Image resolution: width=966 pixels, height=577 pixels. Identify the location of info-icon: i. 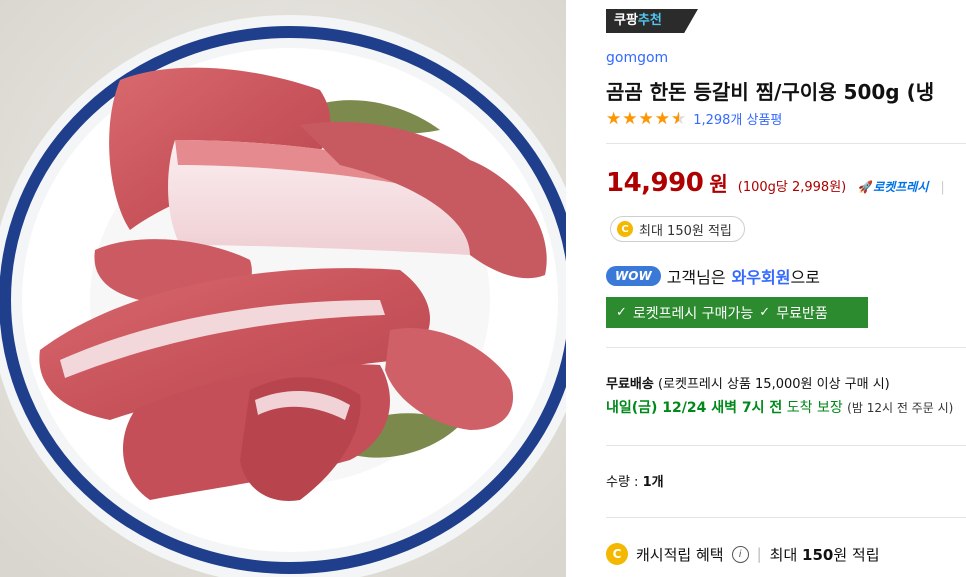
(740, 554).